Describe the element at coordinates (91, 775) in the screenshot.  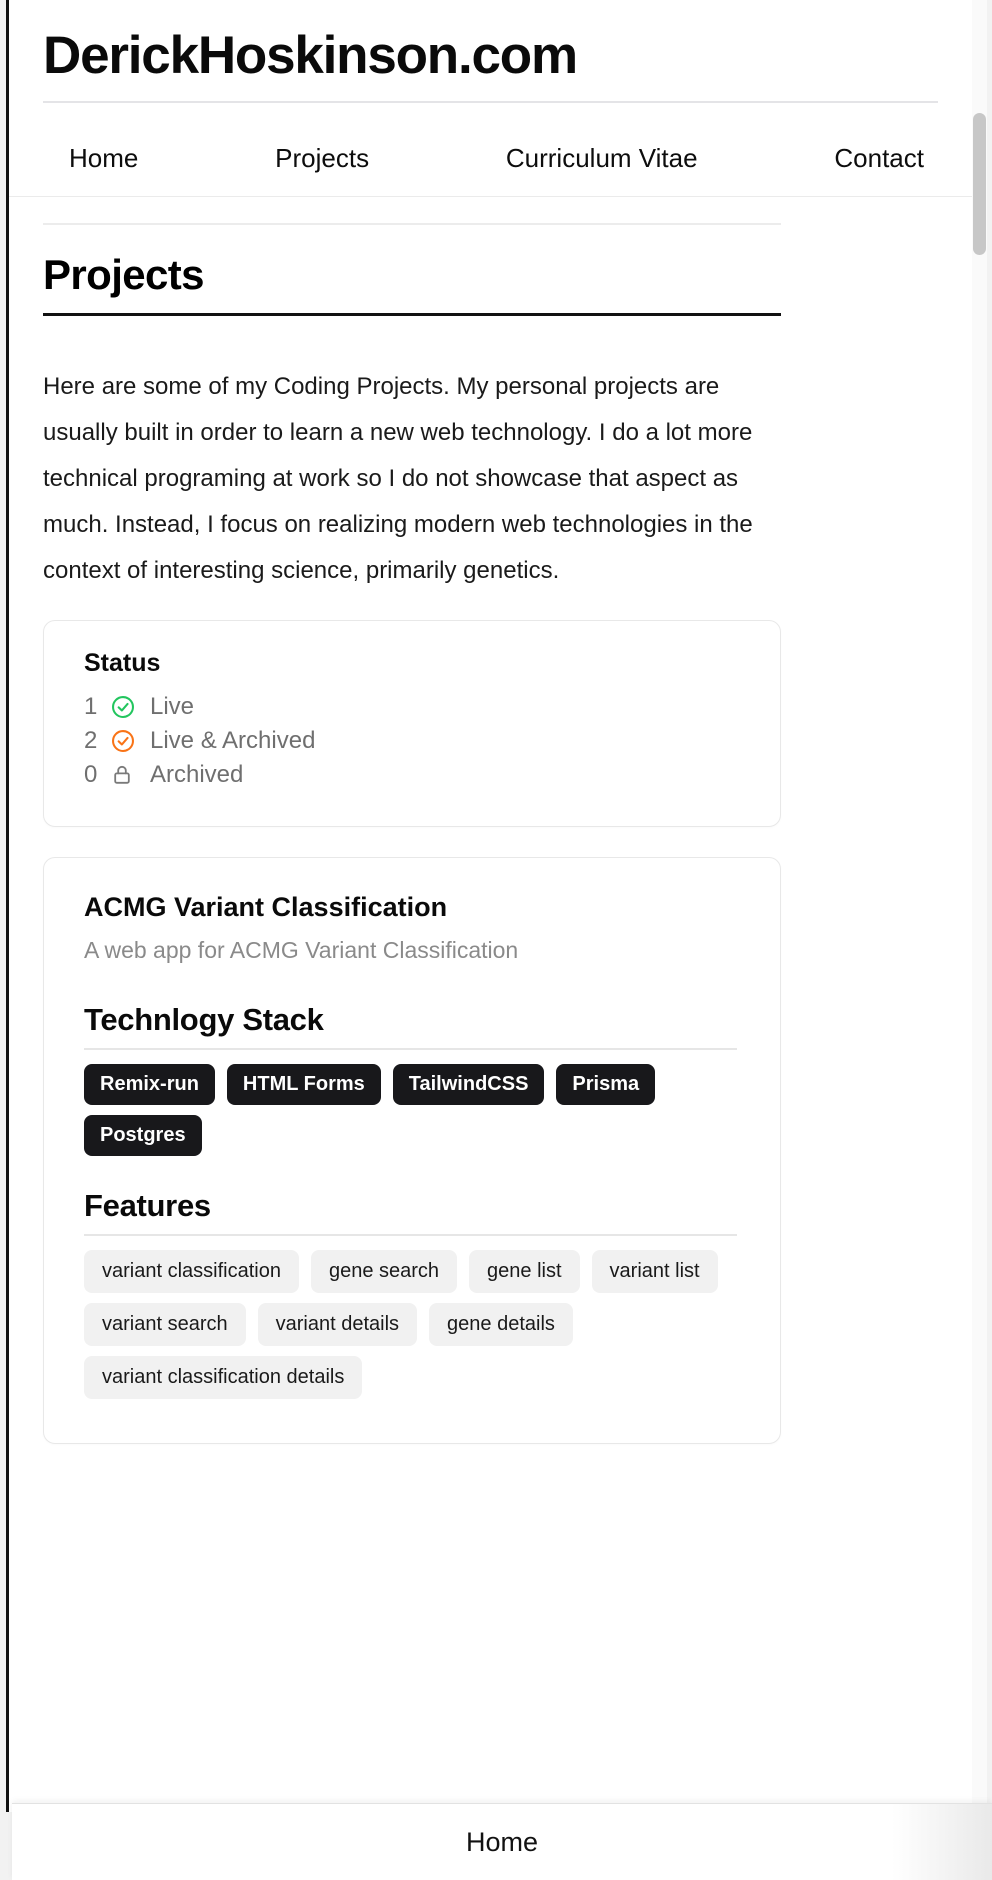
I see `status-count-archived: 0` at that location.